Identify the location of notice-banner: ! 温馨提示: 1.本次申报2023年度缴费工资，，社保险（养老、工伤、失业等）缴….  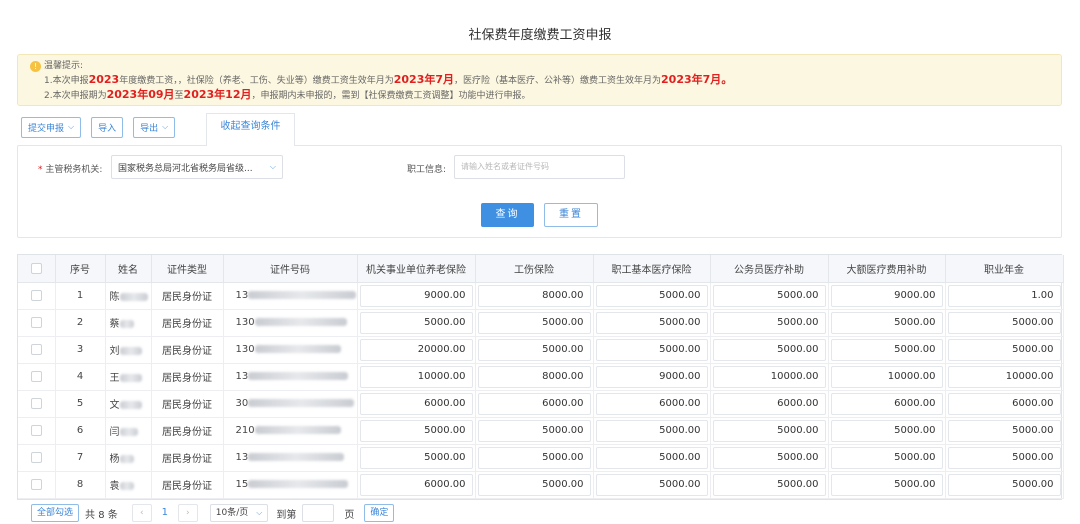
(539, 80).